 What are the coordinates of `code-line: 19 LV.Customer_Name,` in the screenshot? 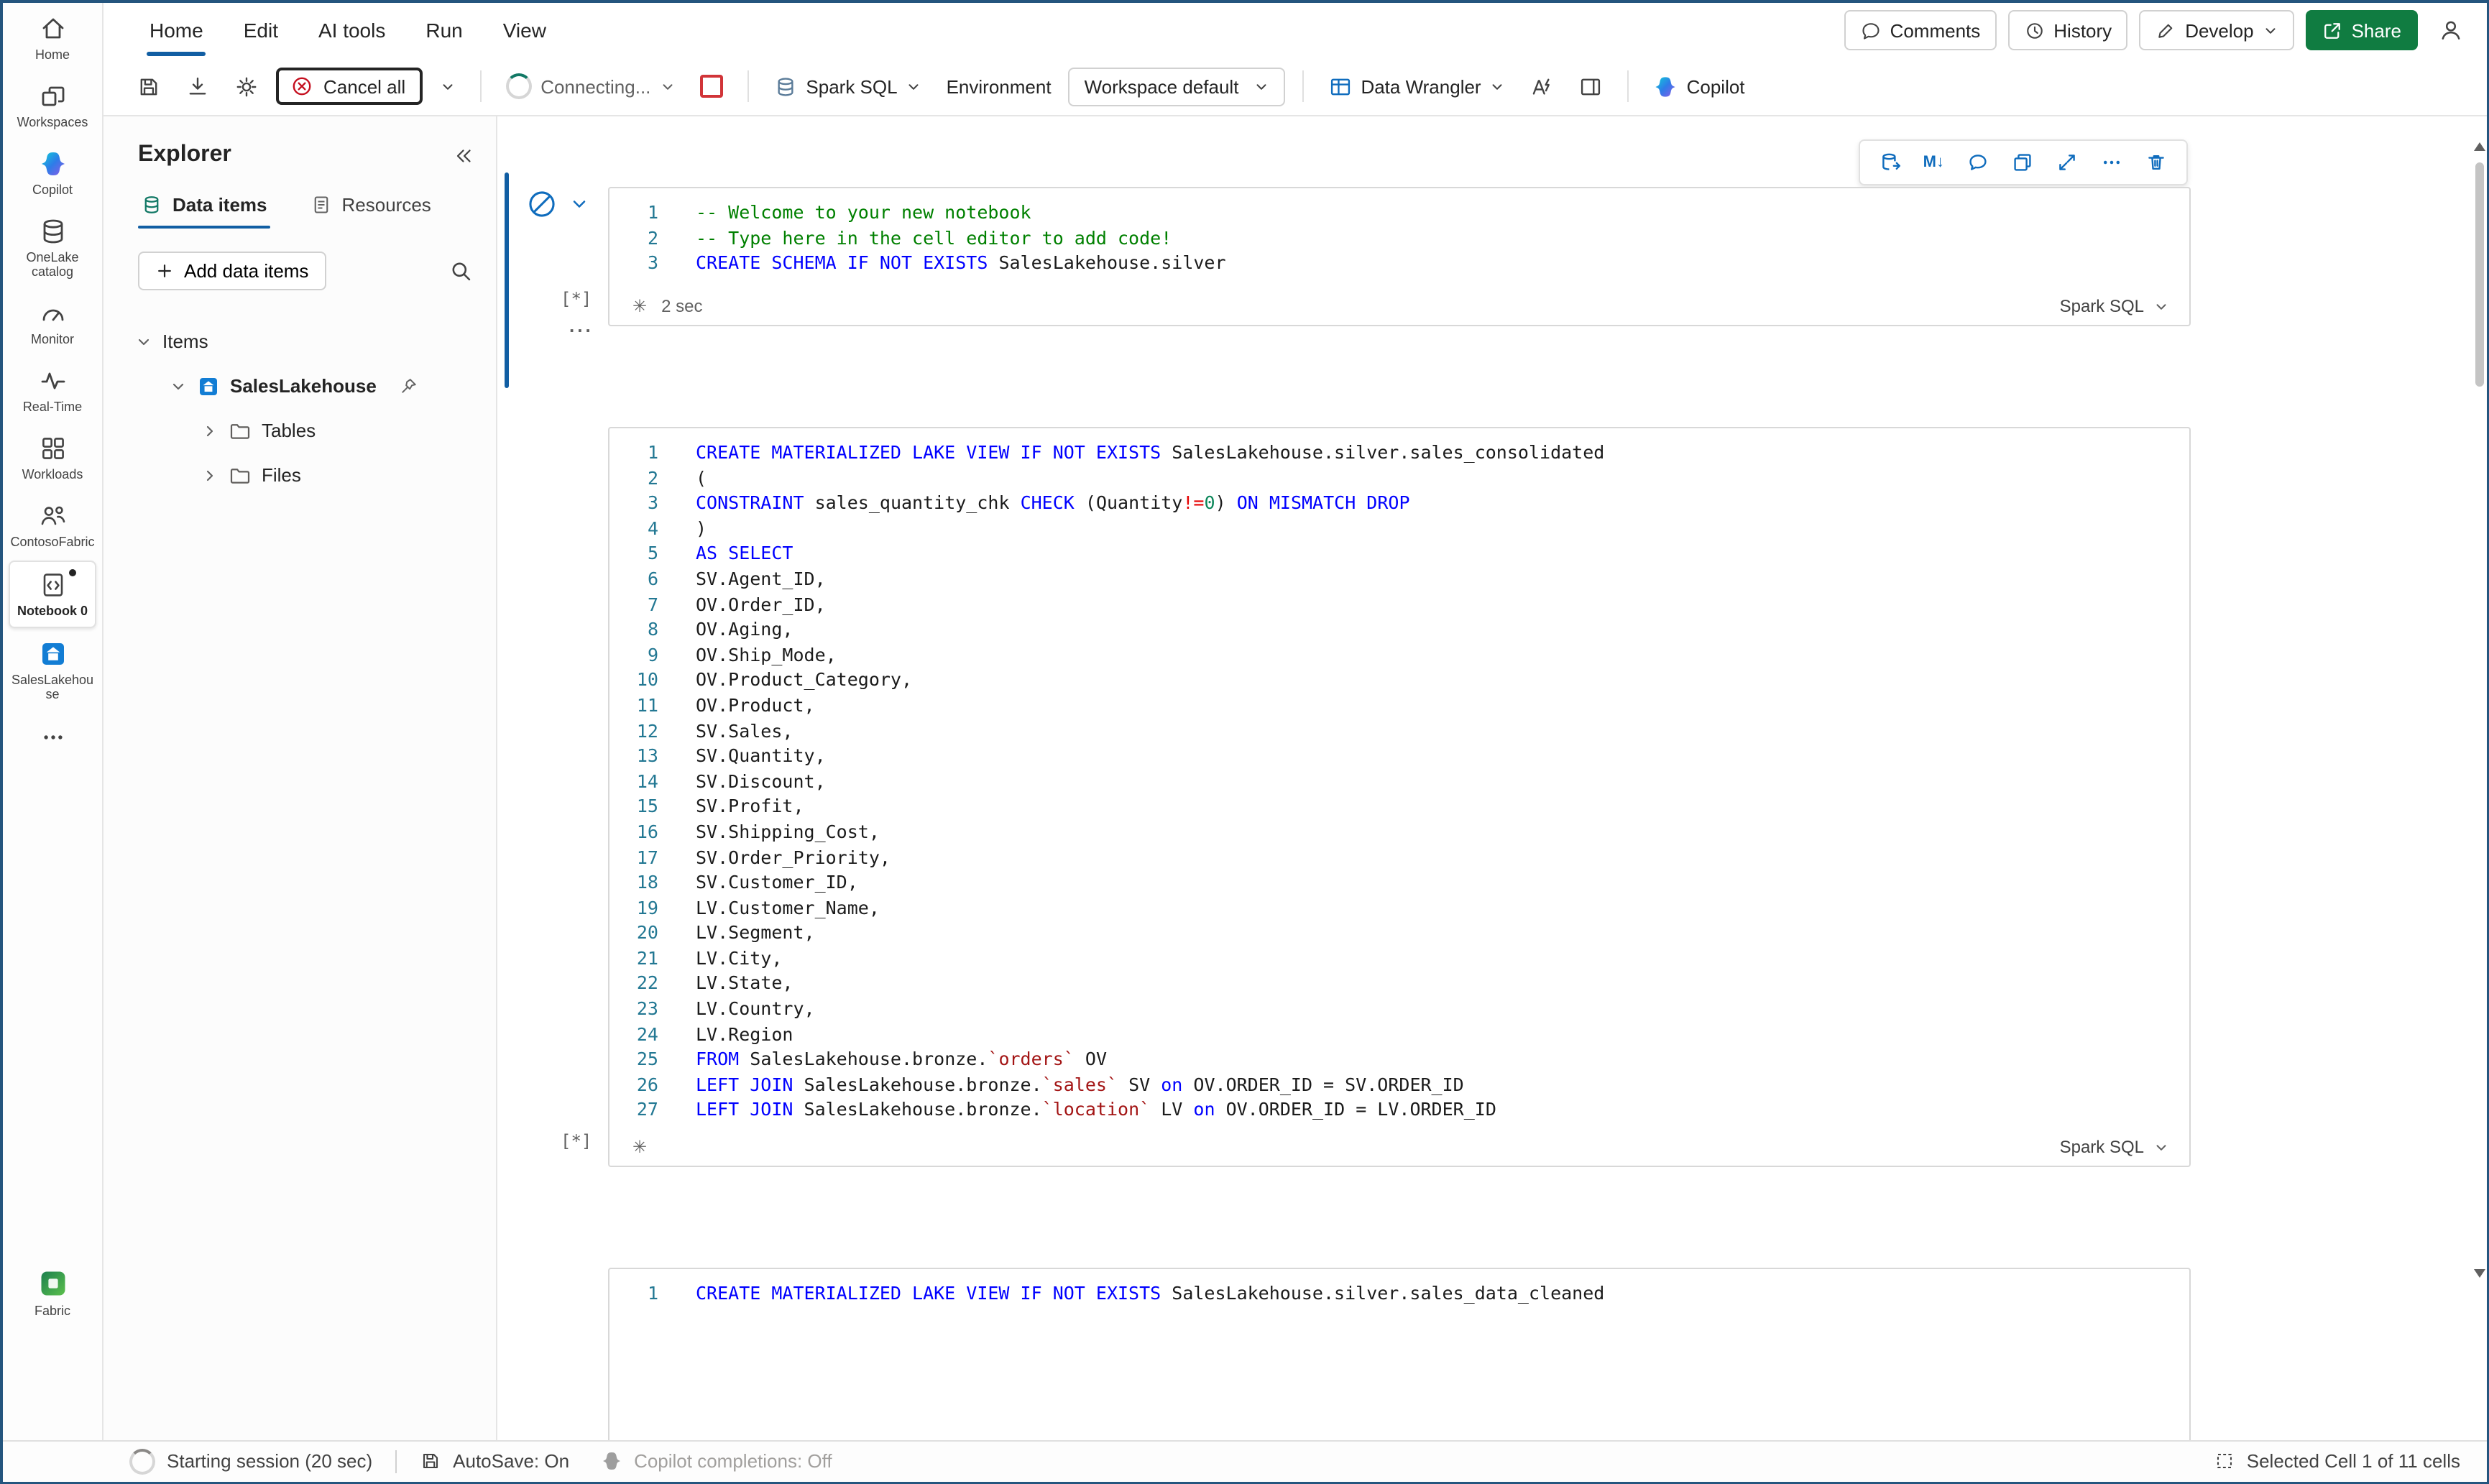 It's located at (1399, 908).